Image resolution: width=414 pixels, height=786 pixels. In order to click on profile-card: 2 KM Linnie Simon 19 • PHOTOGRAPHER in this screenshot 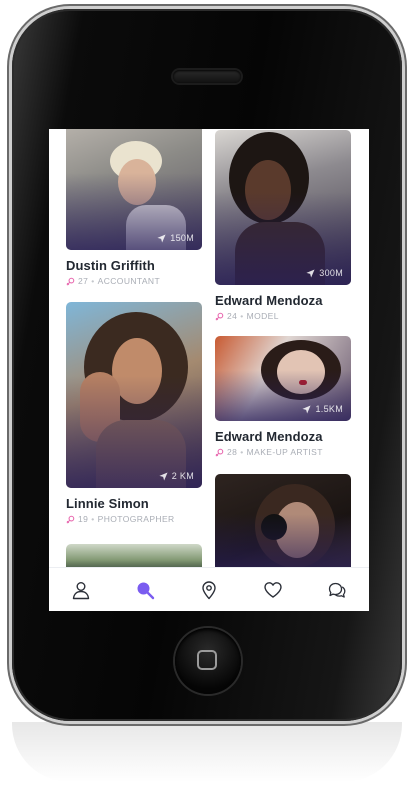, I will do `click(134, 413)`.